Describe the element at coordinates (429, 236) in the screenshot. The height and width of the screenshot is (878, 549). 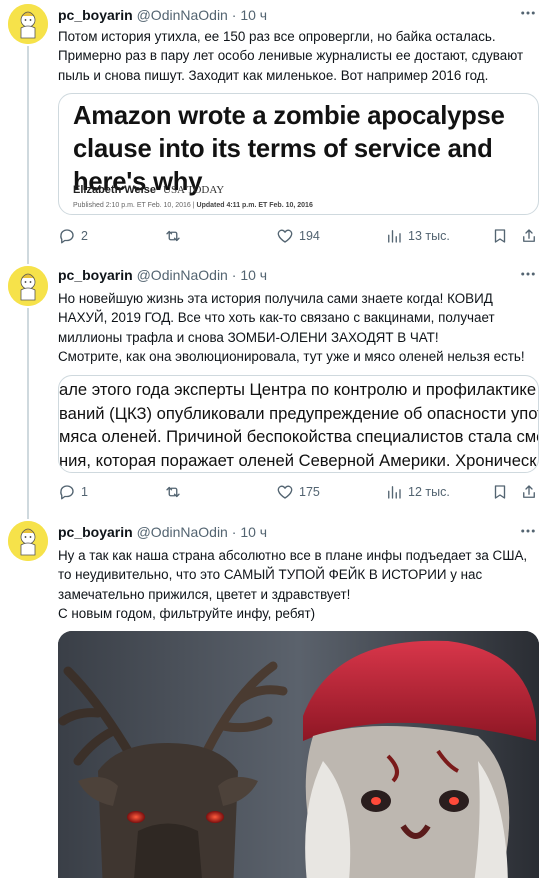
I see `view-count: 13 тыс.` at that location.